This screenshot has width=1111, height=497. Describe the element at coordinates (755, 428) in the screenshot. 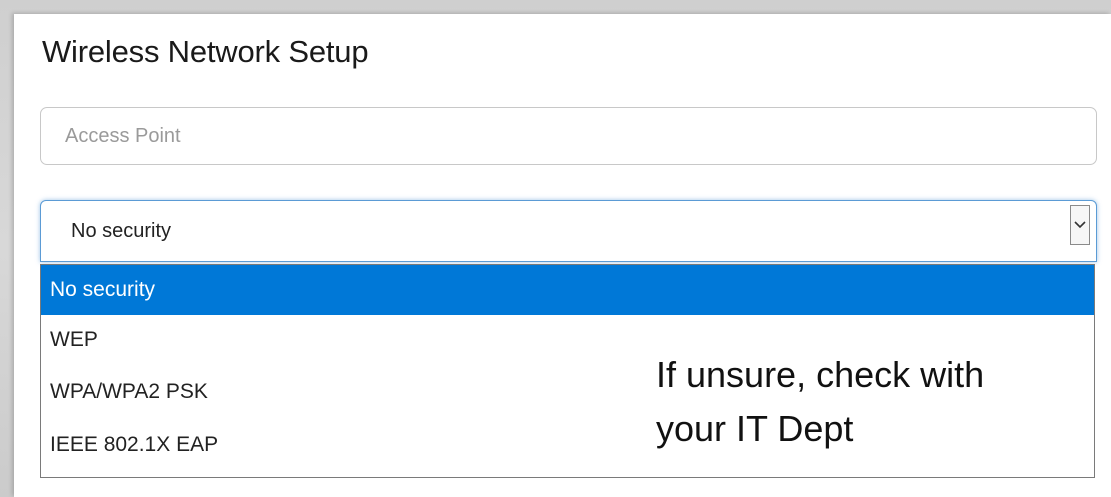

I see `help-note-line-2: your IT Dept` at that location.